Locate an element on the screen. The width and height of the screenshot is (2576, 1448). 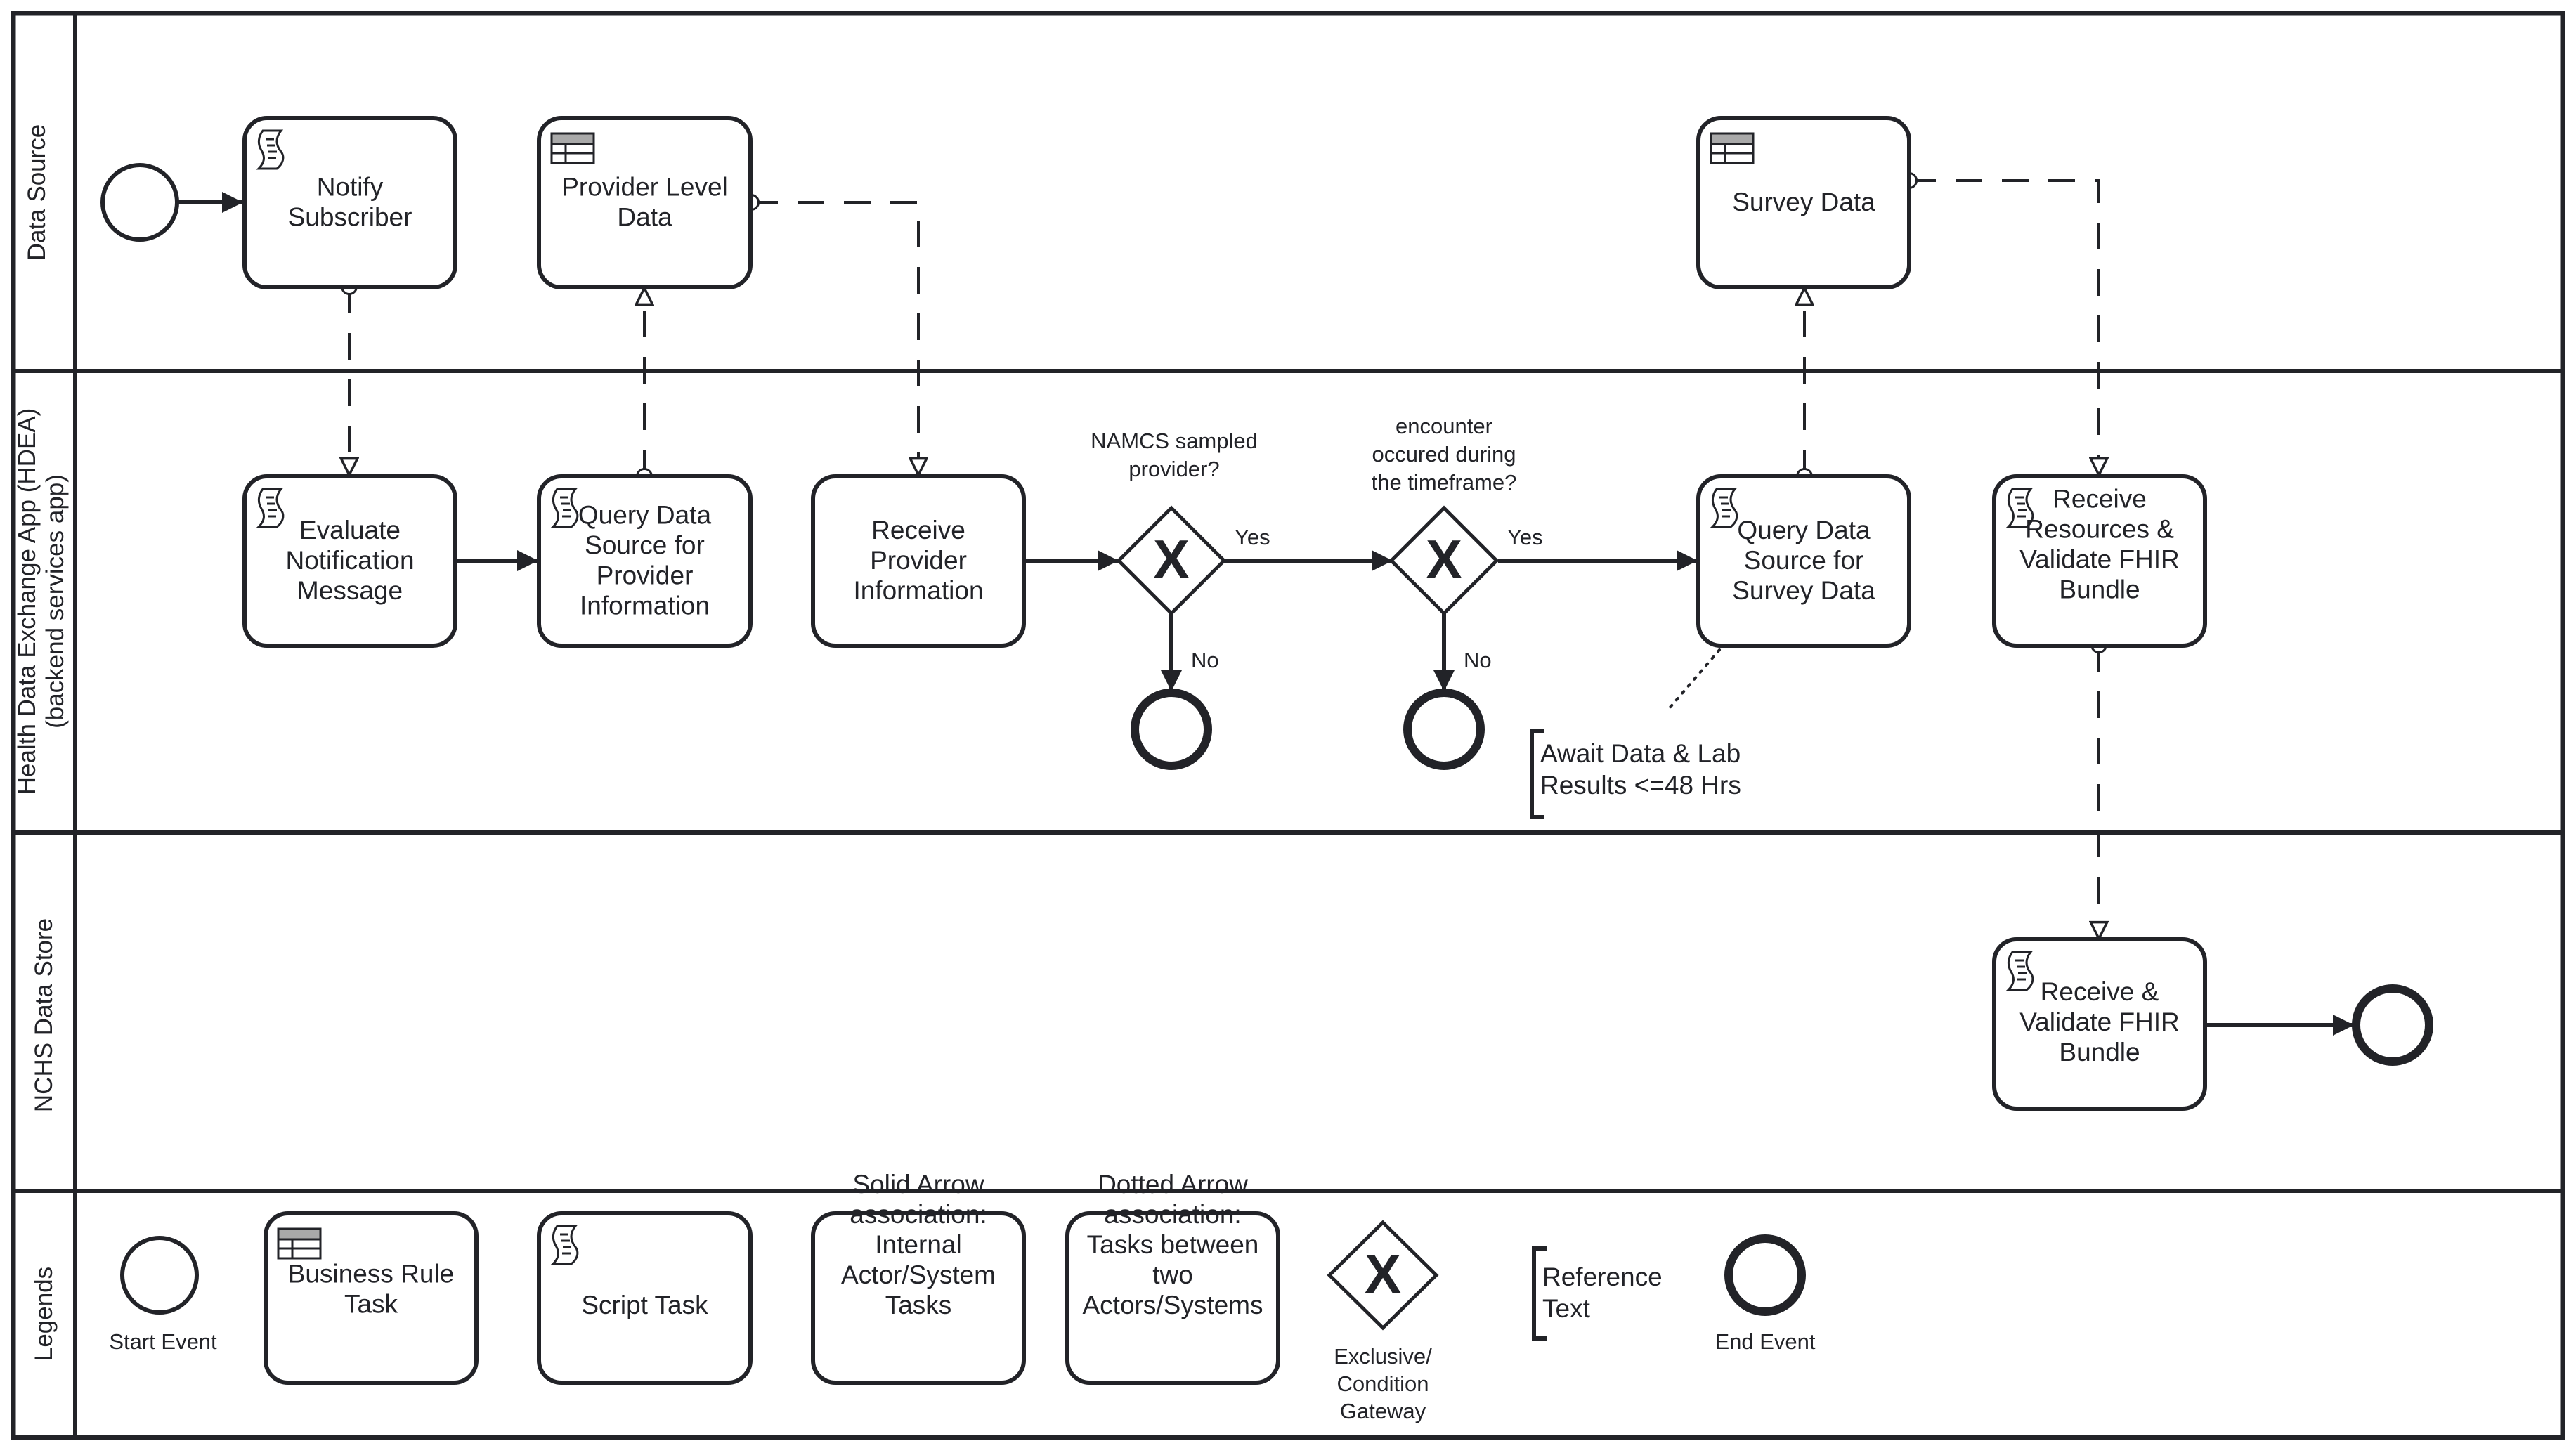
task-query-provider-info: Query DataSource forProviderInformation is located at coordinates (645, 561).